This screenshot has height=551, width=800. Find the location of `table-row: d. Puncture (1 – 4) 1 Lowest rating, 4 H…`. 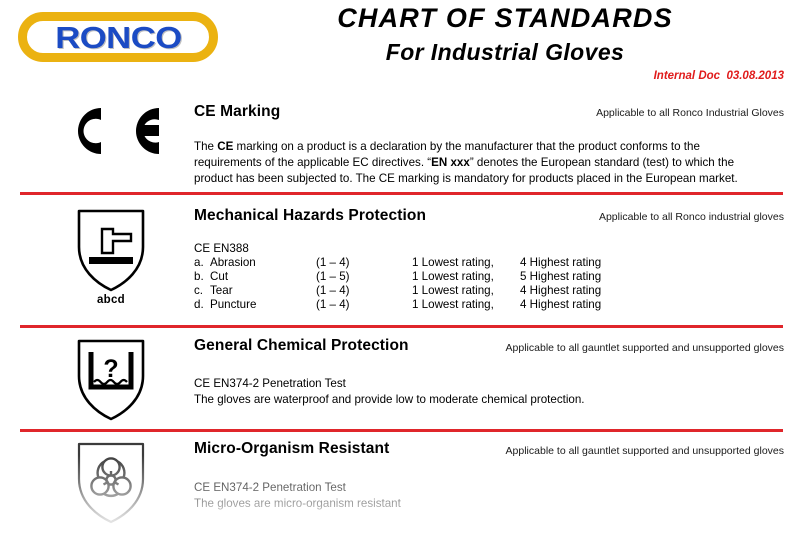

table-row: d. Puncture (1 – 4) 1 Lowest rating, 4 H… is located at coordinates (397, 305).